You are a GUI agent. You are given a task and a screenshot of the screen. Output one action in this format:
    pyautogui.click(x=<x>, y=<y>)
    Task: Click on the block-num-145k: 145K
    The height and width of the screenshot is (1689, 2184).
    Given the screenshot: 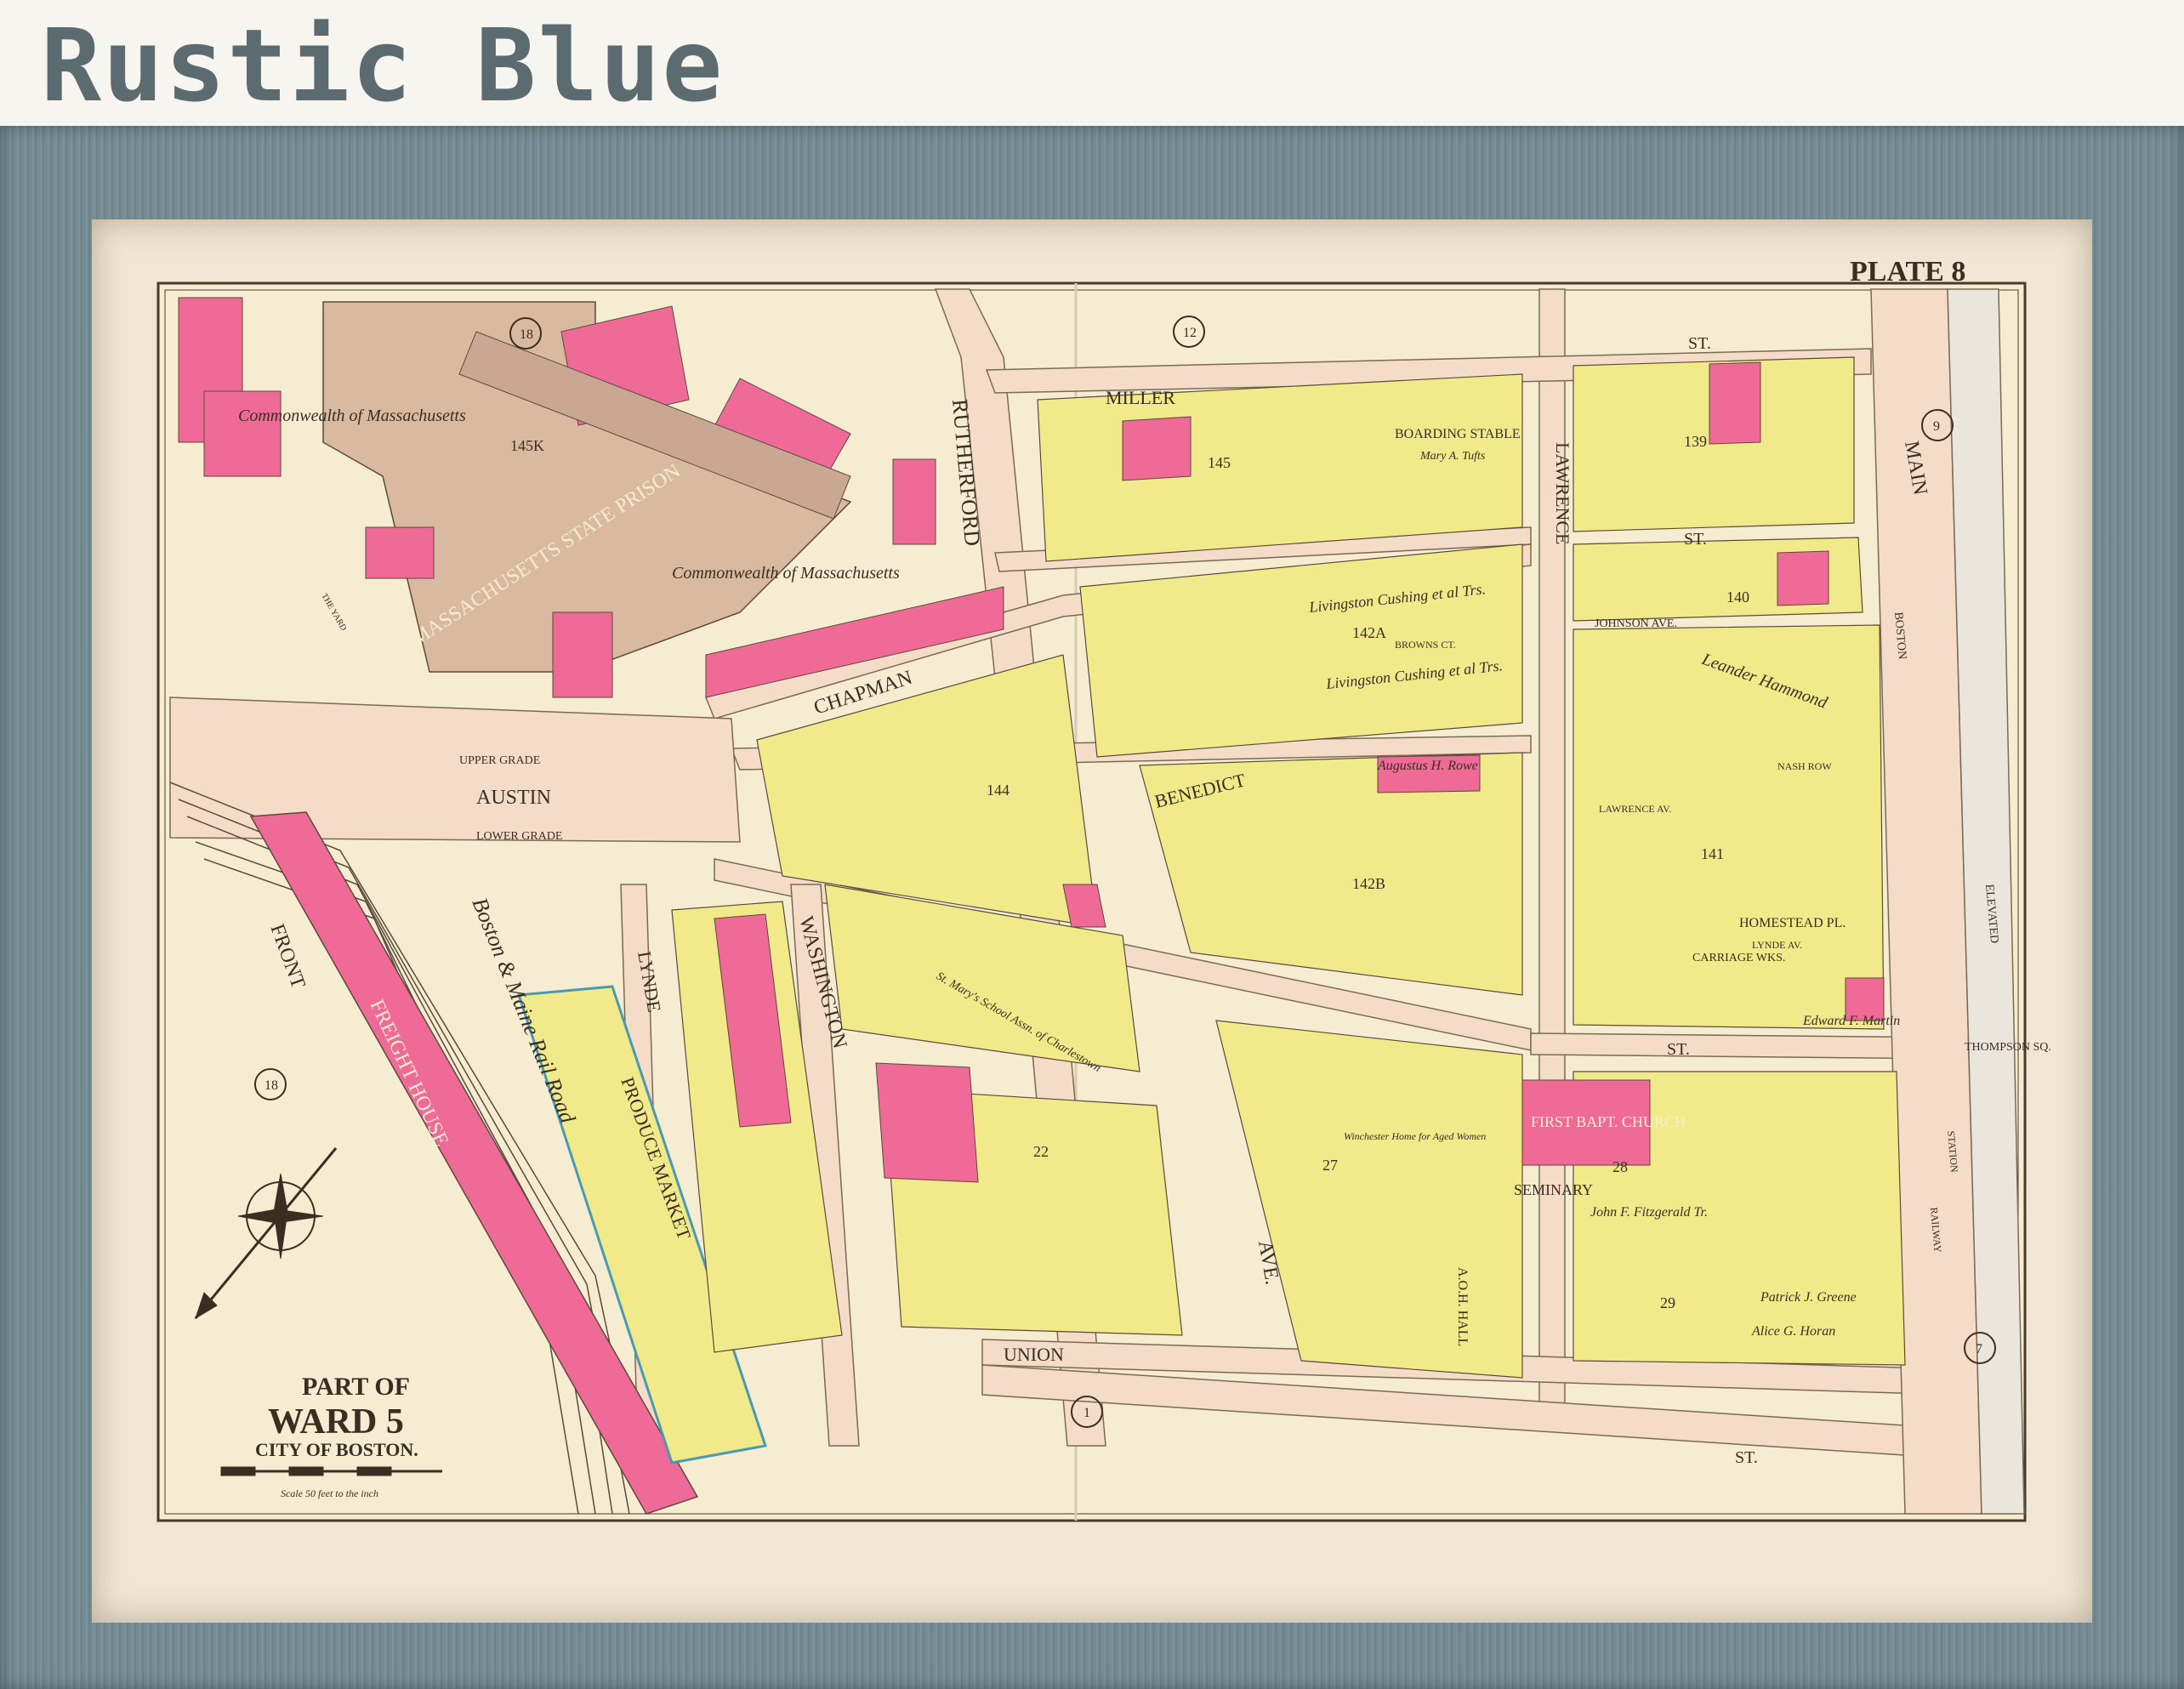 What is the action you would take?
    pyautogui.click(x=527, y=445)
    